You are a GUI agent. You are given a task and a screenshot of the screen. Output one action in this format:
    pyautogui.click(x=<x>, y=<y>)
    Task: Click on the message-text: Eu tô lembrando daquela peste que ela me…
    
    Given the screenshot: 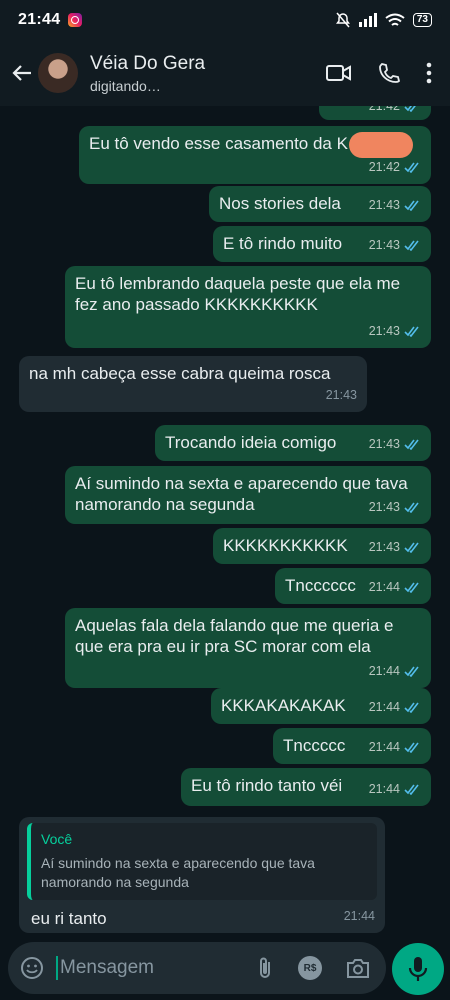 What is the action you would take?
    pyautogui.click(x=238, y=294)
    